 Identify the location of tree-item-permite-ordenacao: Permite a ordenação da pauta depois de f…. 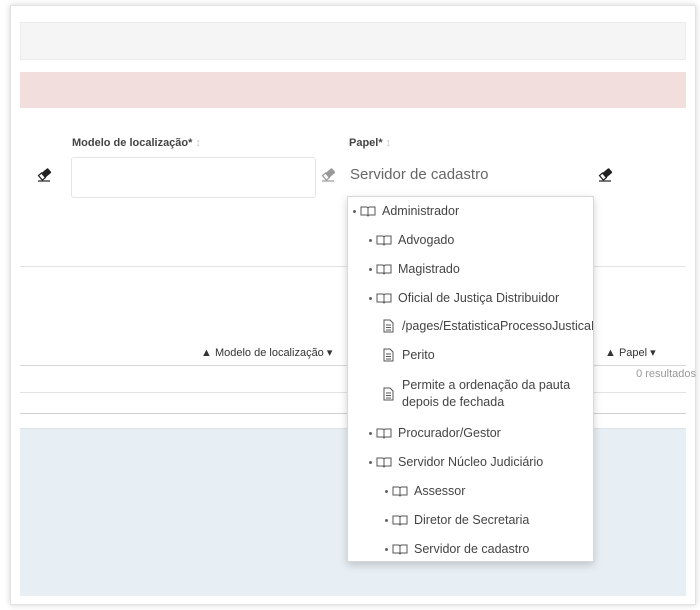
(487, 394).